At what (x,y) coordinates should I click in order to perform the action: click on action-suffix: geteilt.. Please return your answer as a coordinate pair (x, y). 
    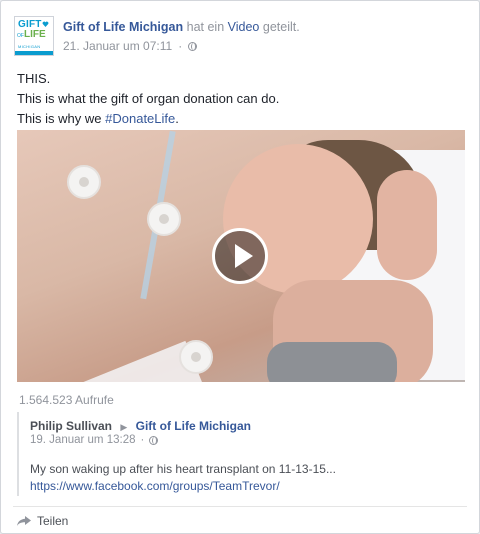
    Looking at the image, I should click on (281, 27).